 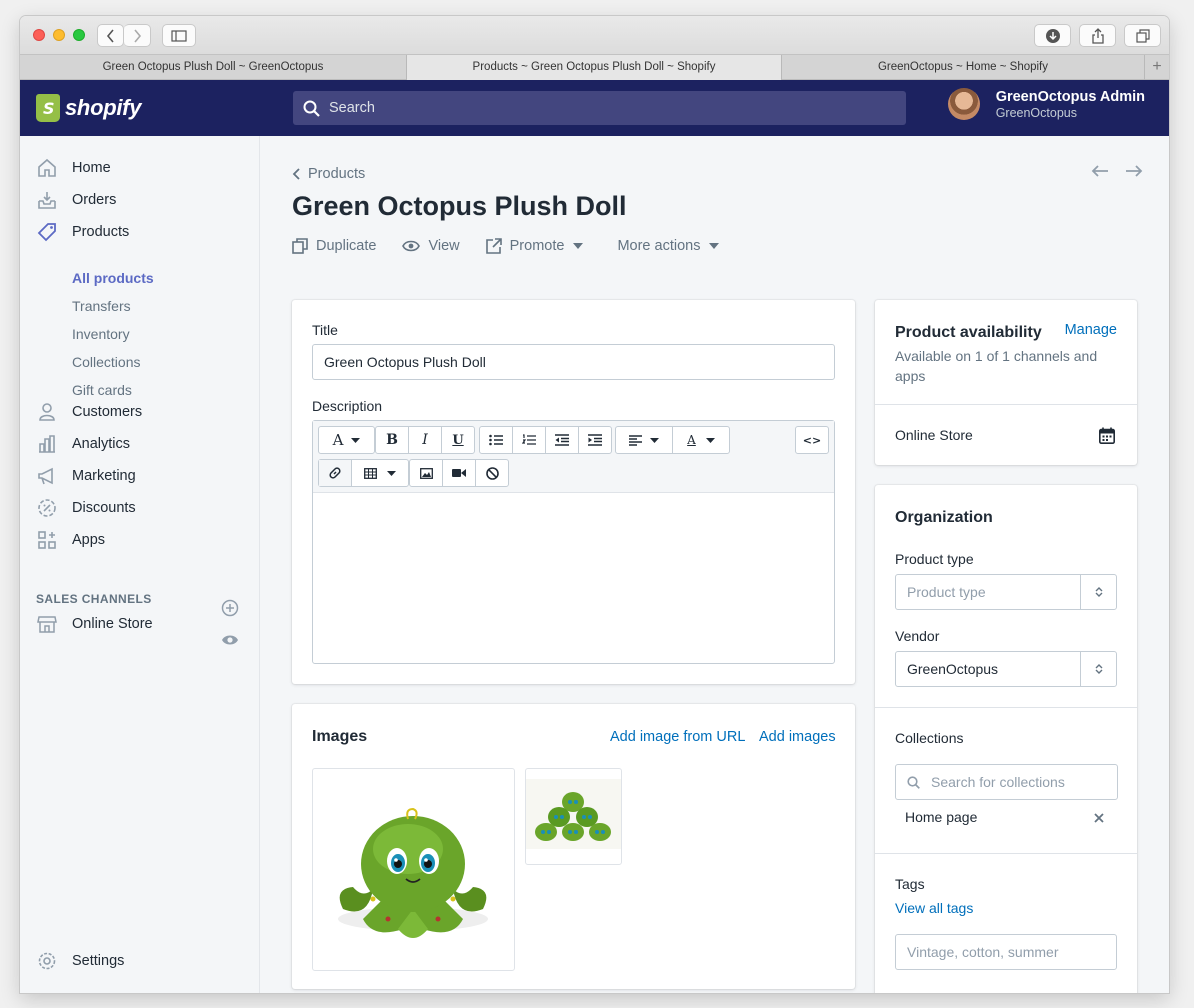 I want to click on sidebar-subitem-all-products: All products, so click(x=113, y=278).